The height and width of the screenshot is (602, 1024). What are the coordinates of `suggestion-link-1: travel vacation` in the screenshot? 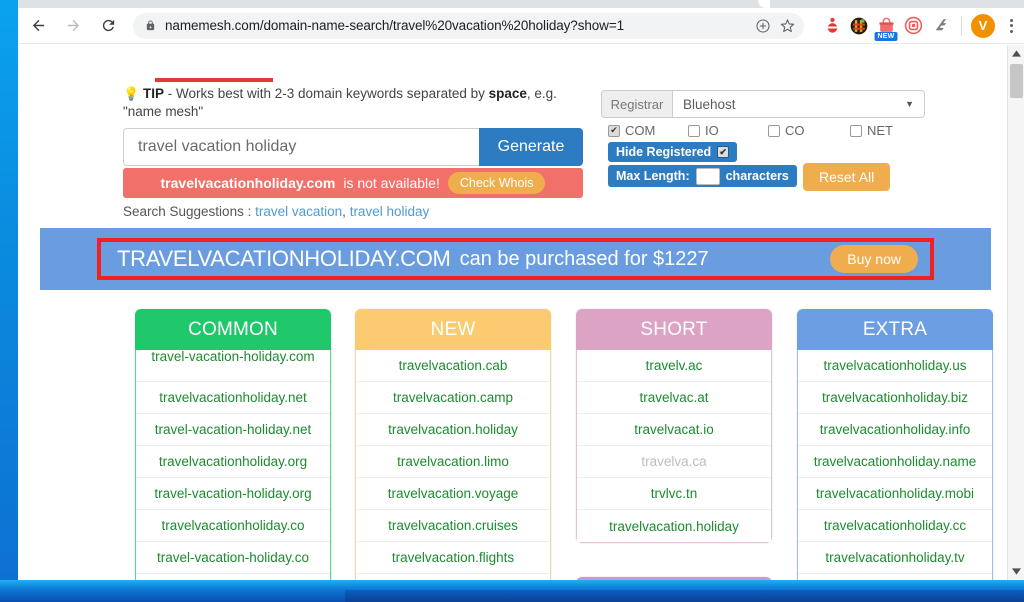 It's located at (298, 211).